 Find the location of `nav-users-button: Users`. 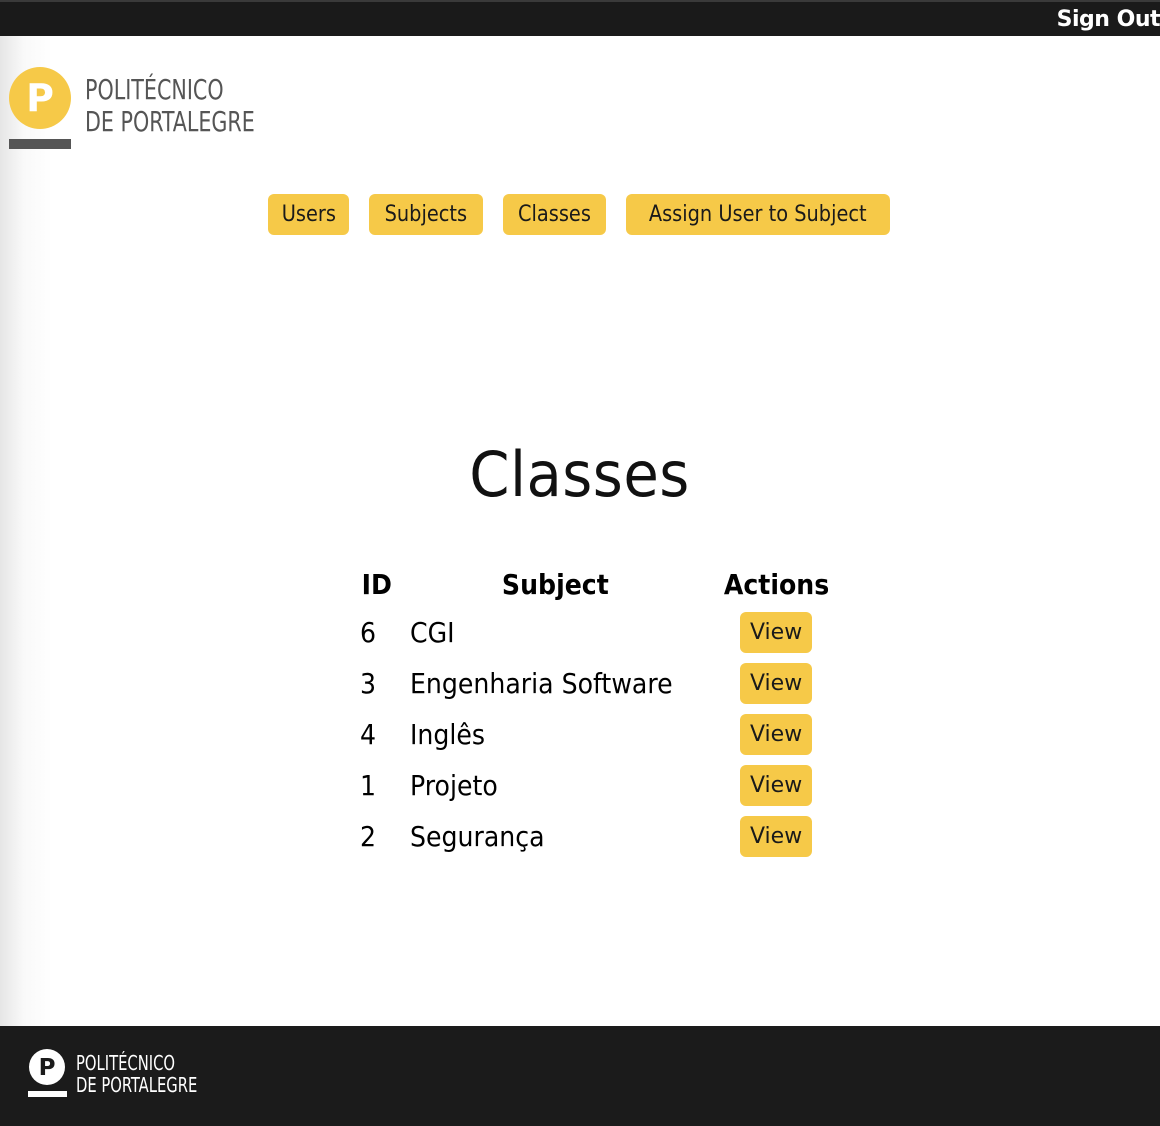

nav-users-button: Users is located at coordinates (308, 214).